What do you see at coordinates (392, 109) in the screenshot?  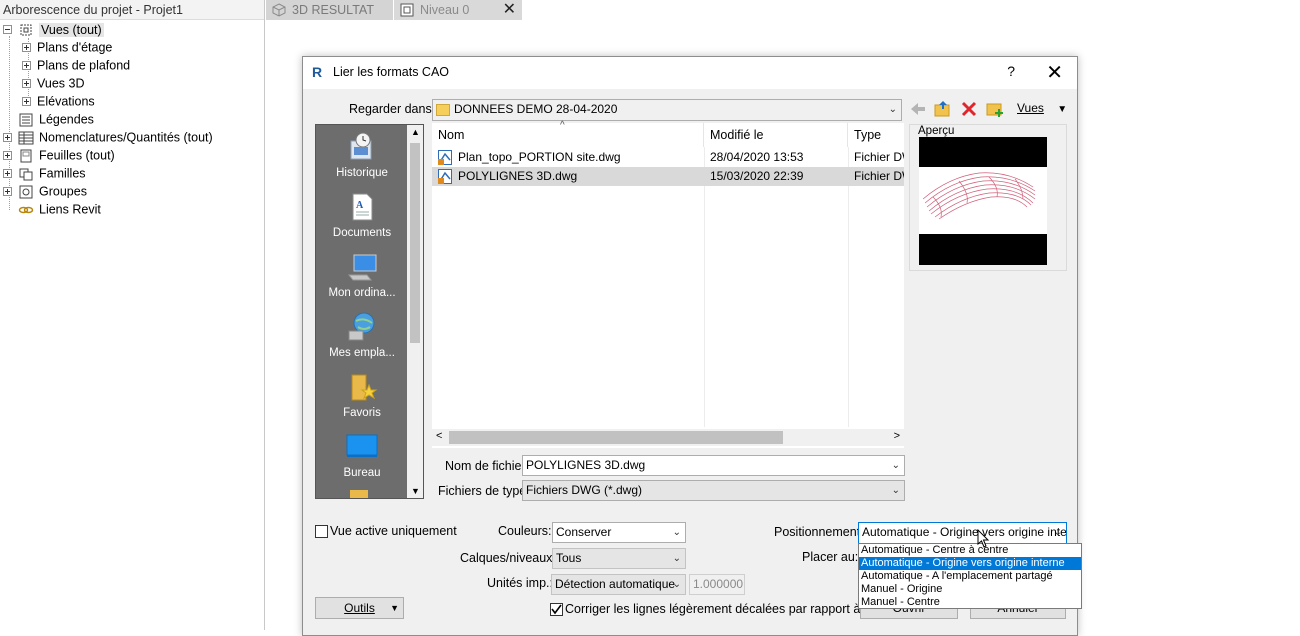 I see `look-in-label: Regarder dans:` at bounding box center [392, 109].